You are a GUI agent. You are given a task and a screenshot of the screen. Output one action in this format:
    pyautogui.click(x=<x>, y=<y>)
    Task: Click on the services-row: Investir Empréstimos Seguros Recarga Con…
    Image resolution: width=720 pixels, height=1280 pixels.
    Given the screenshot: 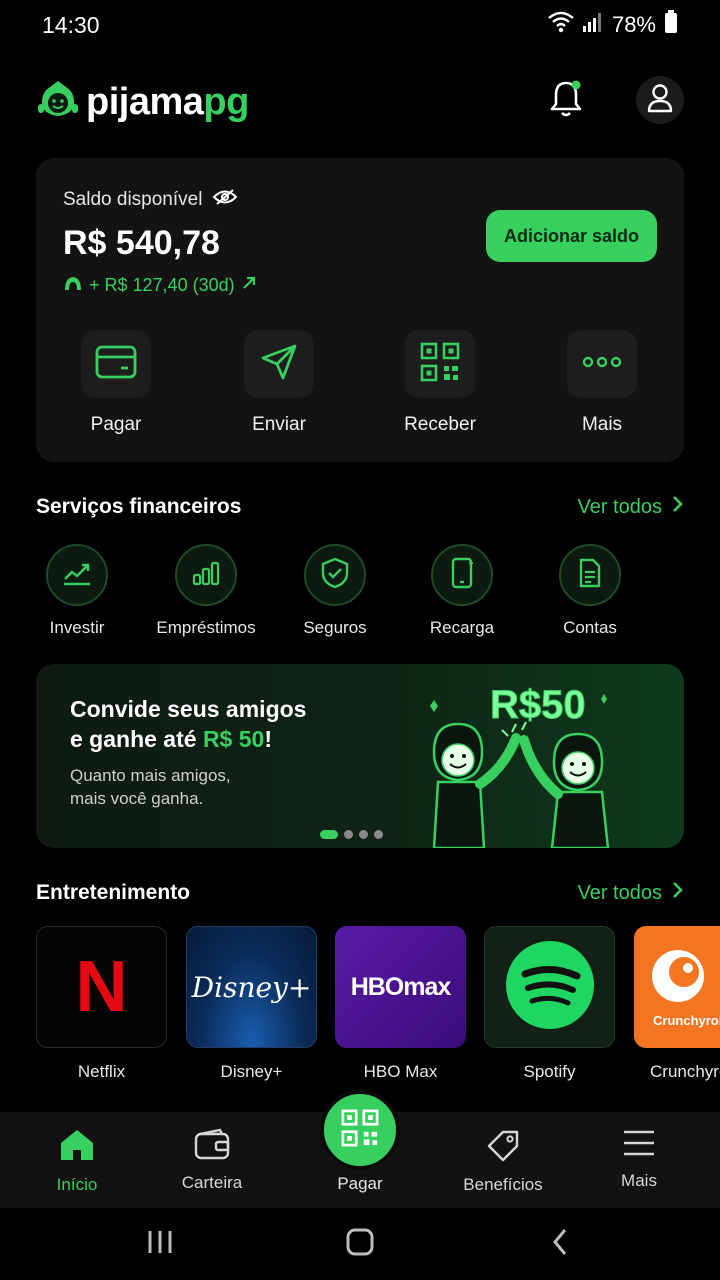 What is the action you would take?
    pyautogui.click(x=360, y=594)
    